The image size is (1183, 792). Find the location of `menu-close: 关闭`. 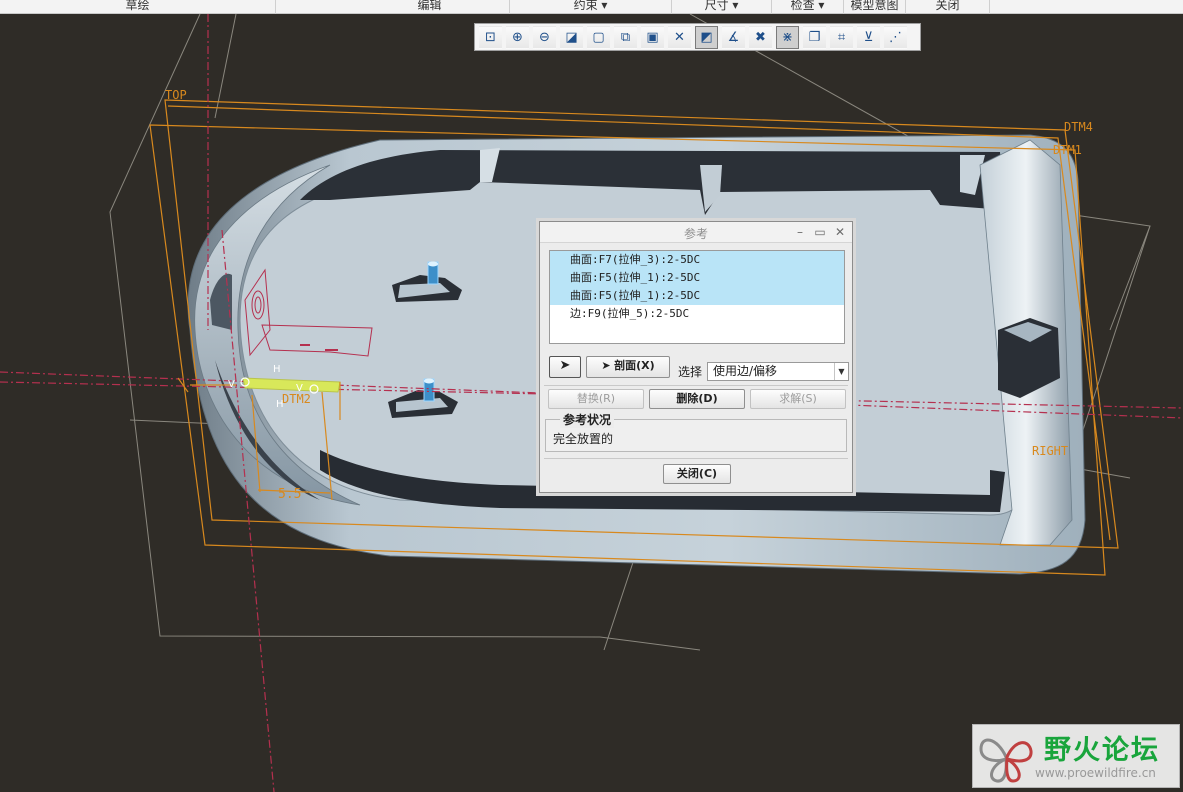

menu-close: 关闭 is located at coordinates (948, 7).